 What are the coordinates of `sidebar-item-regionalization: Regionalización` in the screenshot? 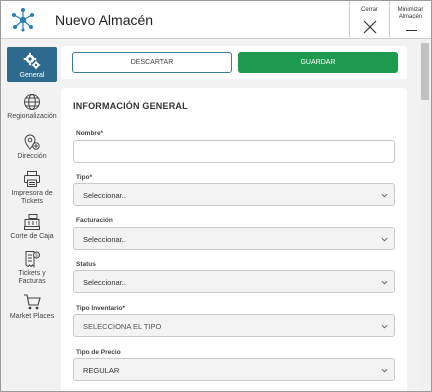 It's located at (32, 107).